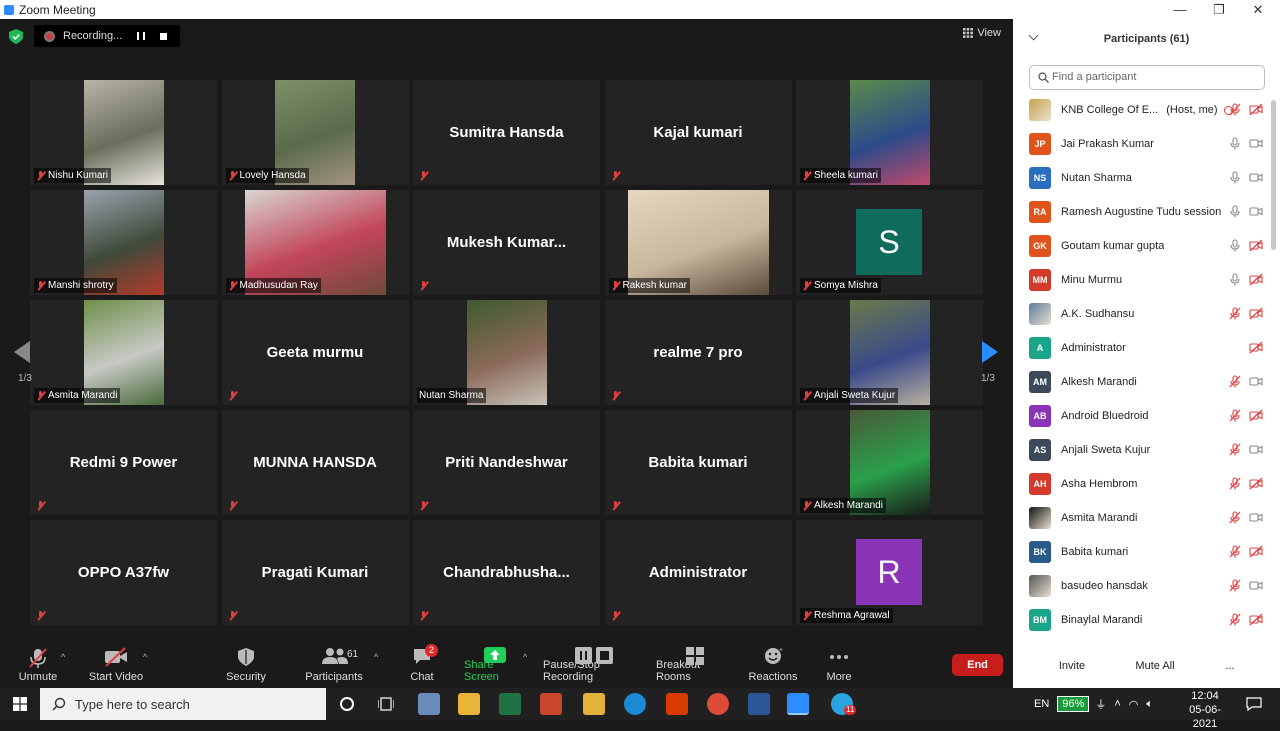  Describe the element at coordinates (1141, 620) in the screenshot. I see `participant-row: BM Binaylal Marandi` at that location.